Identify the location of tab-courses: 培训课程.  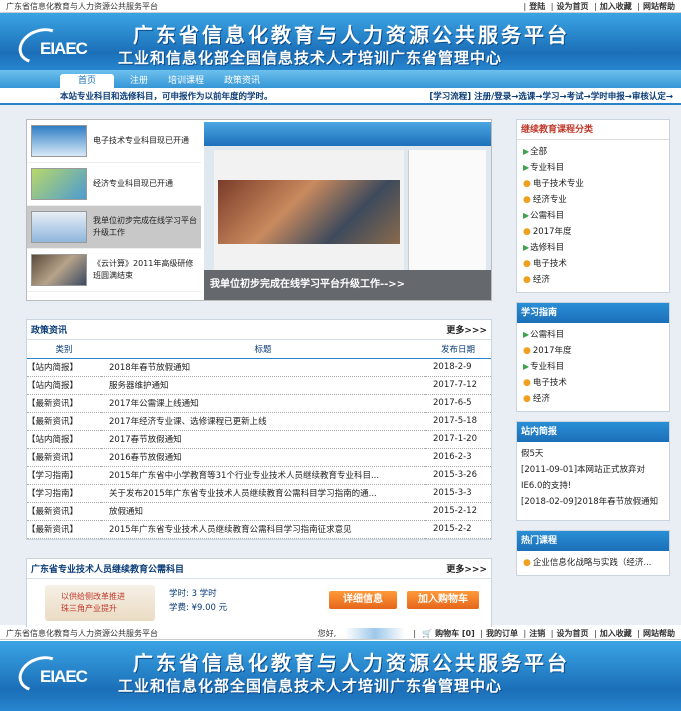
(186, 81).